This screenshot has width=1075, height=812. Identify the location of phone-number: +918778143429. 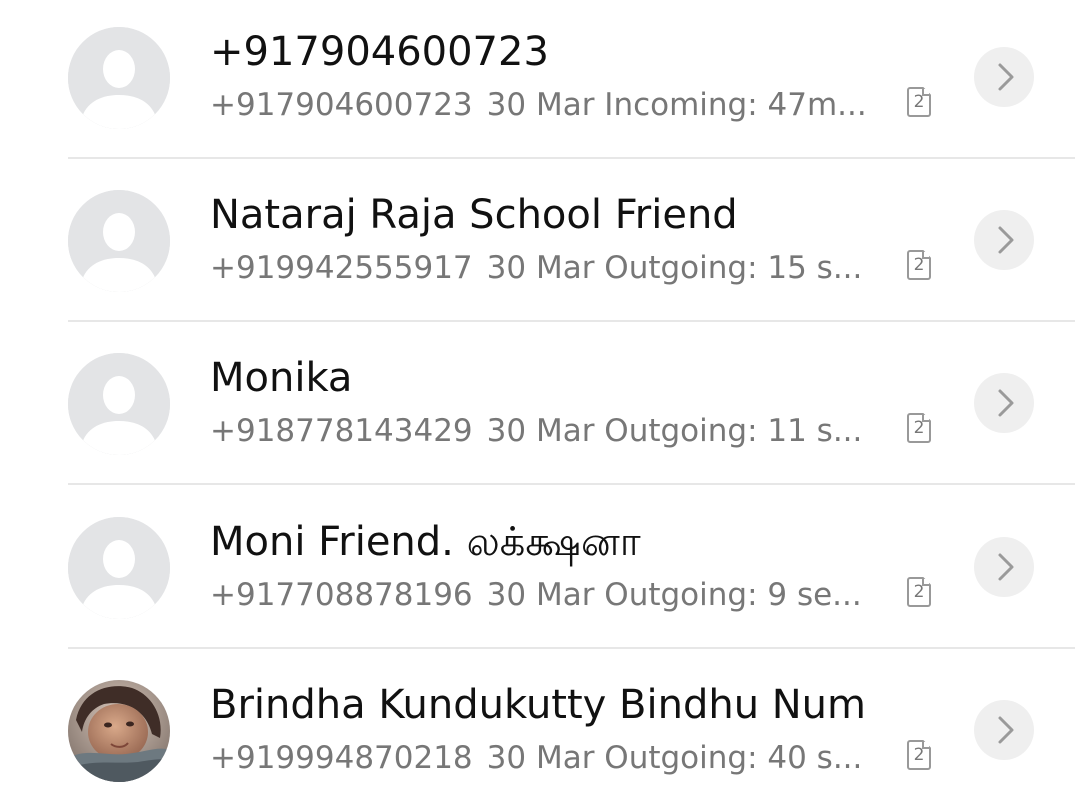
(341, 431).